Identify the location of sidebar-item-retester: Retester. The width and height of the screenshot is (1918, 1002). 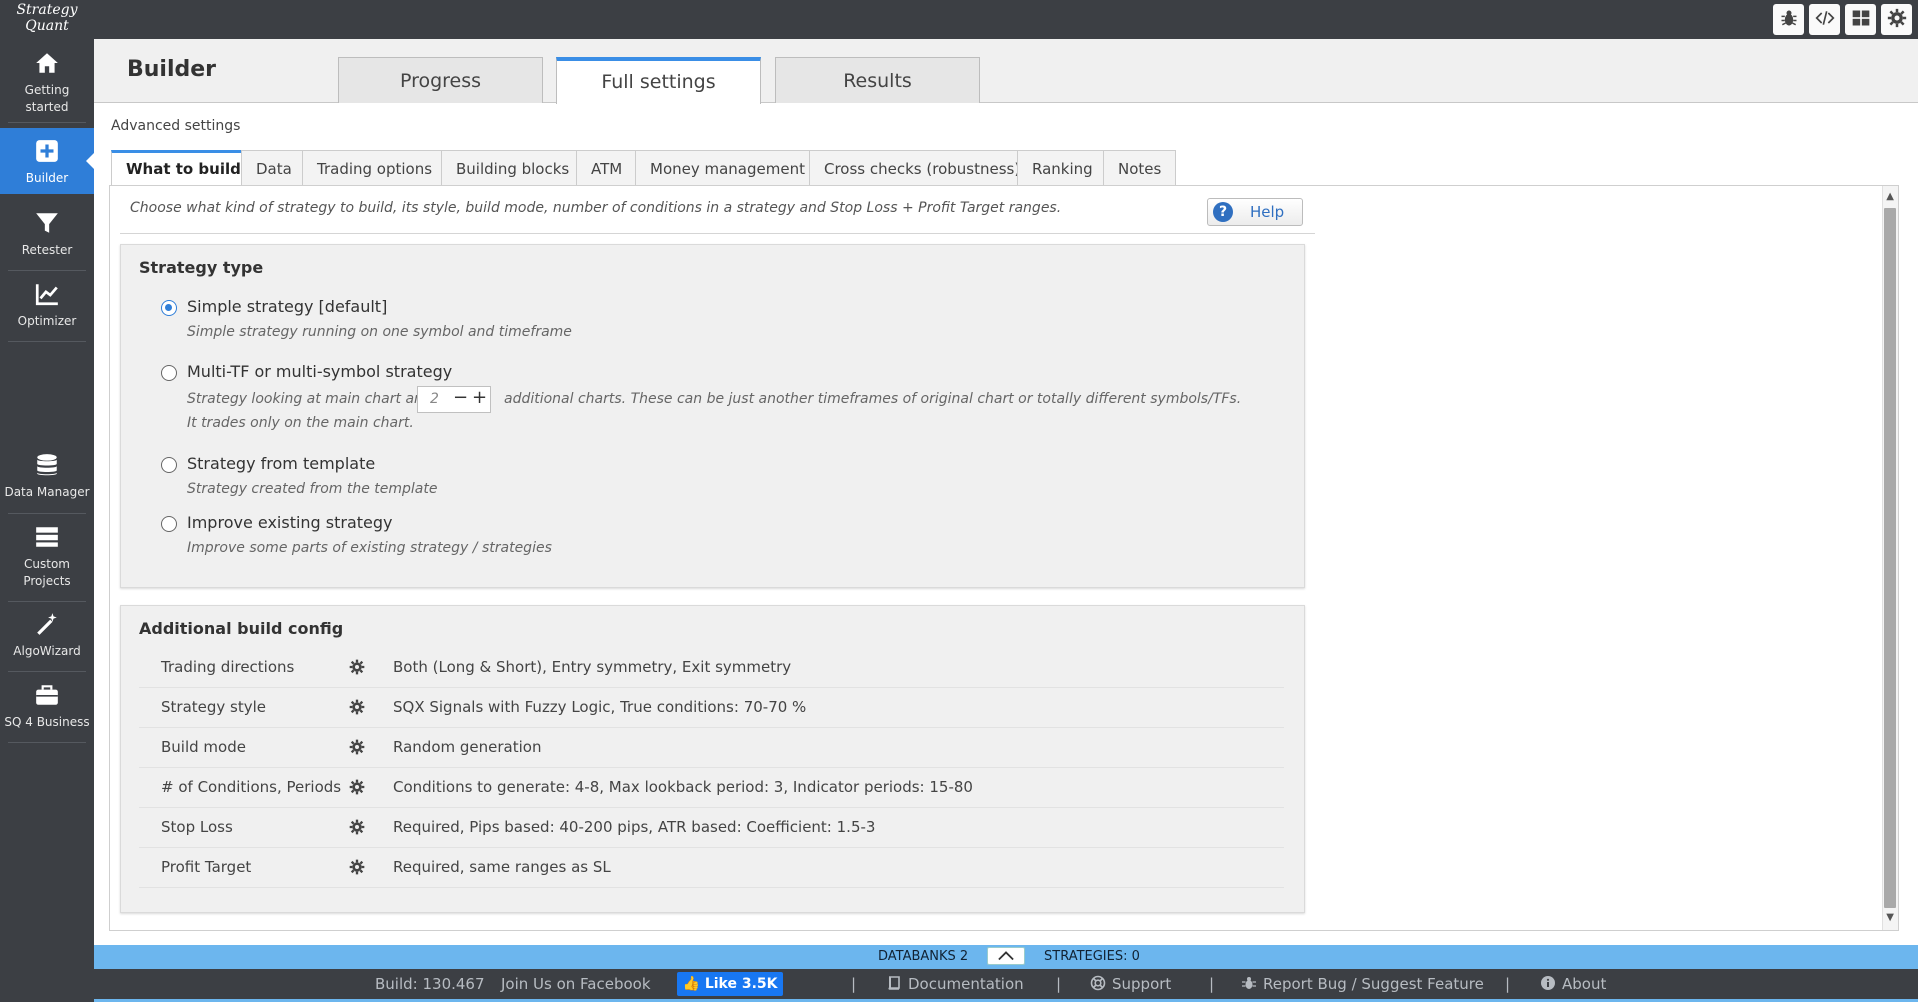
(47, 239).